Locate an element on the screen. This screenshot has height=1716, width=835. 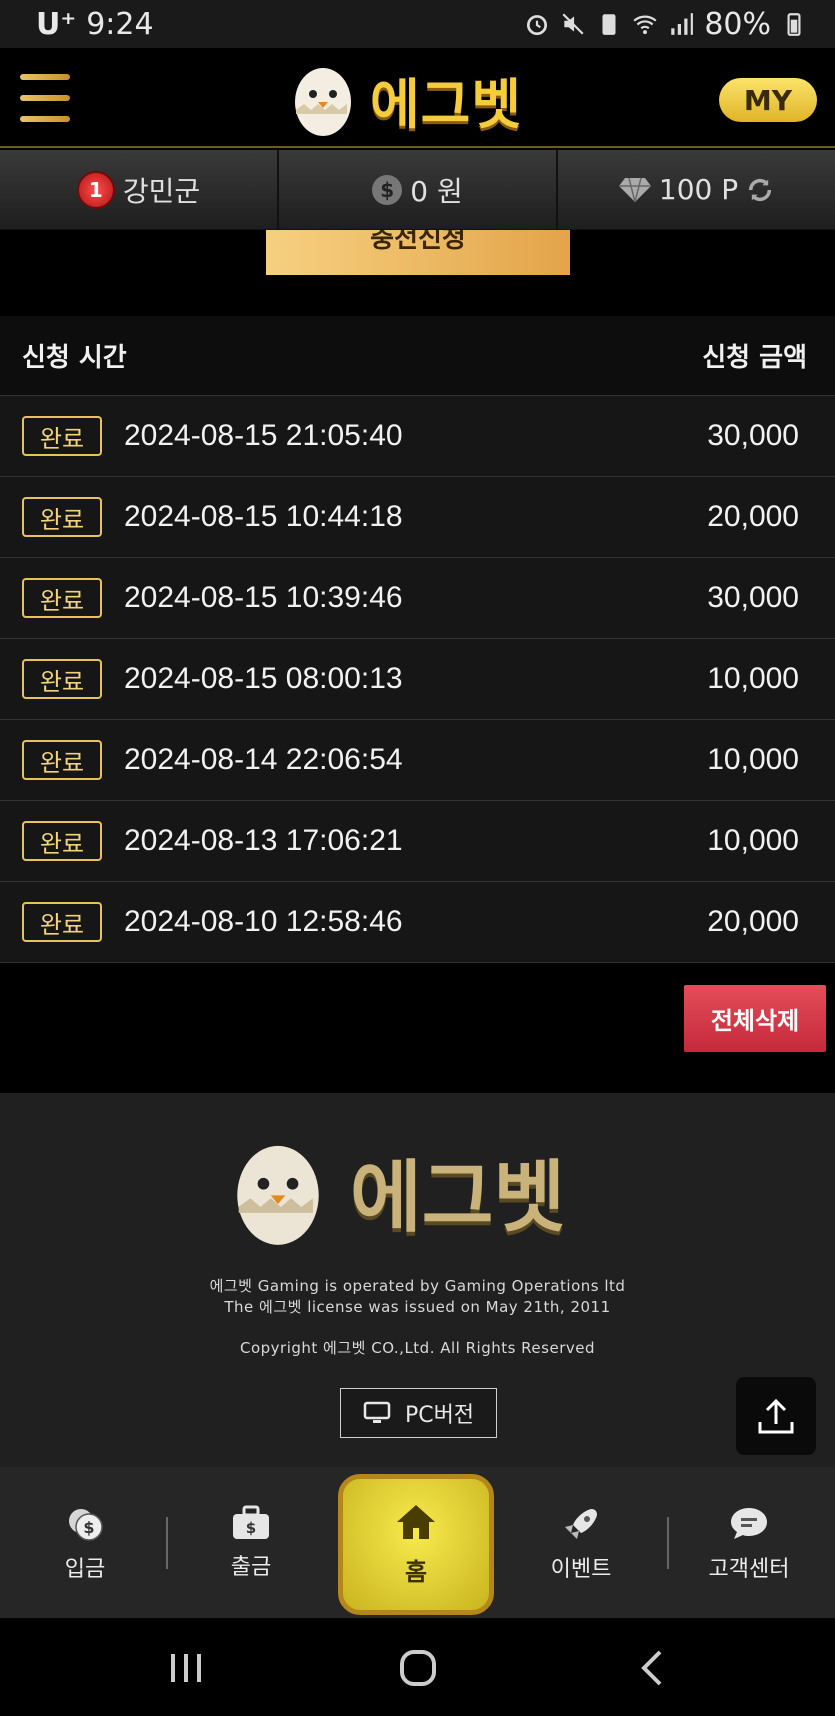
column-header-amount: 신청 금액 is located at coordinates (754, 358).